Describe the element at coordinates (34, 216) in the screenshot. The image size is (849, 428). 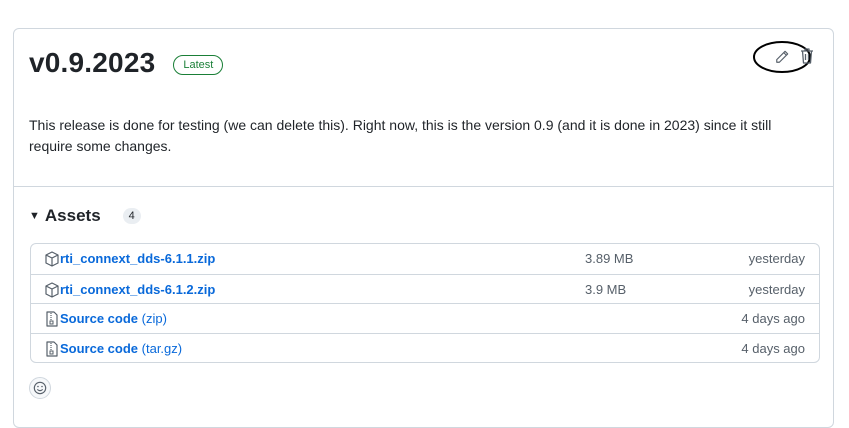
I see `caret-down-icon: ▼` at that location.